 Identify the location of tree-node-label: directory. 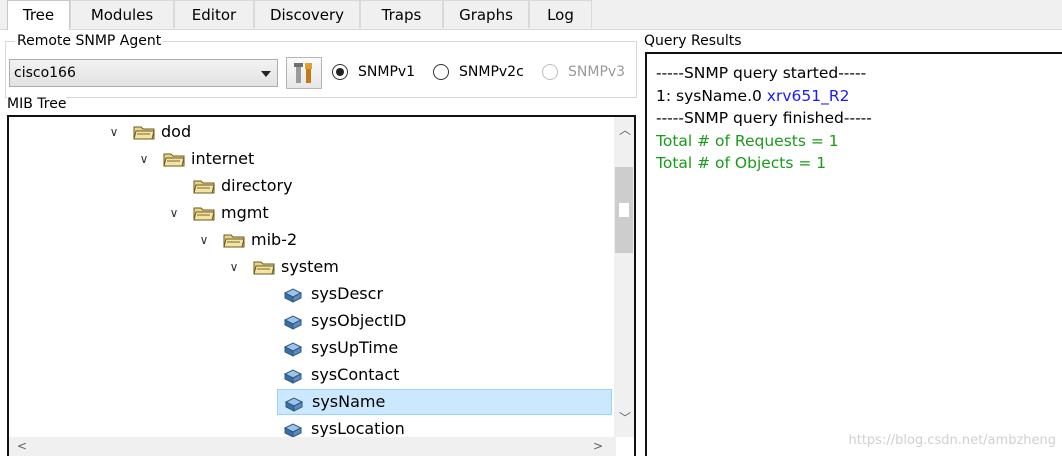
(257, 185).